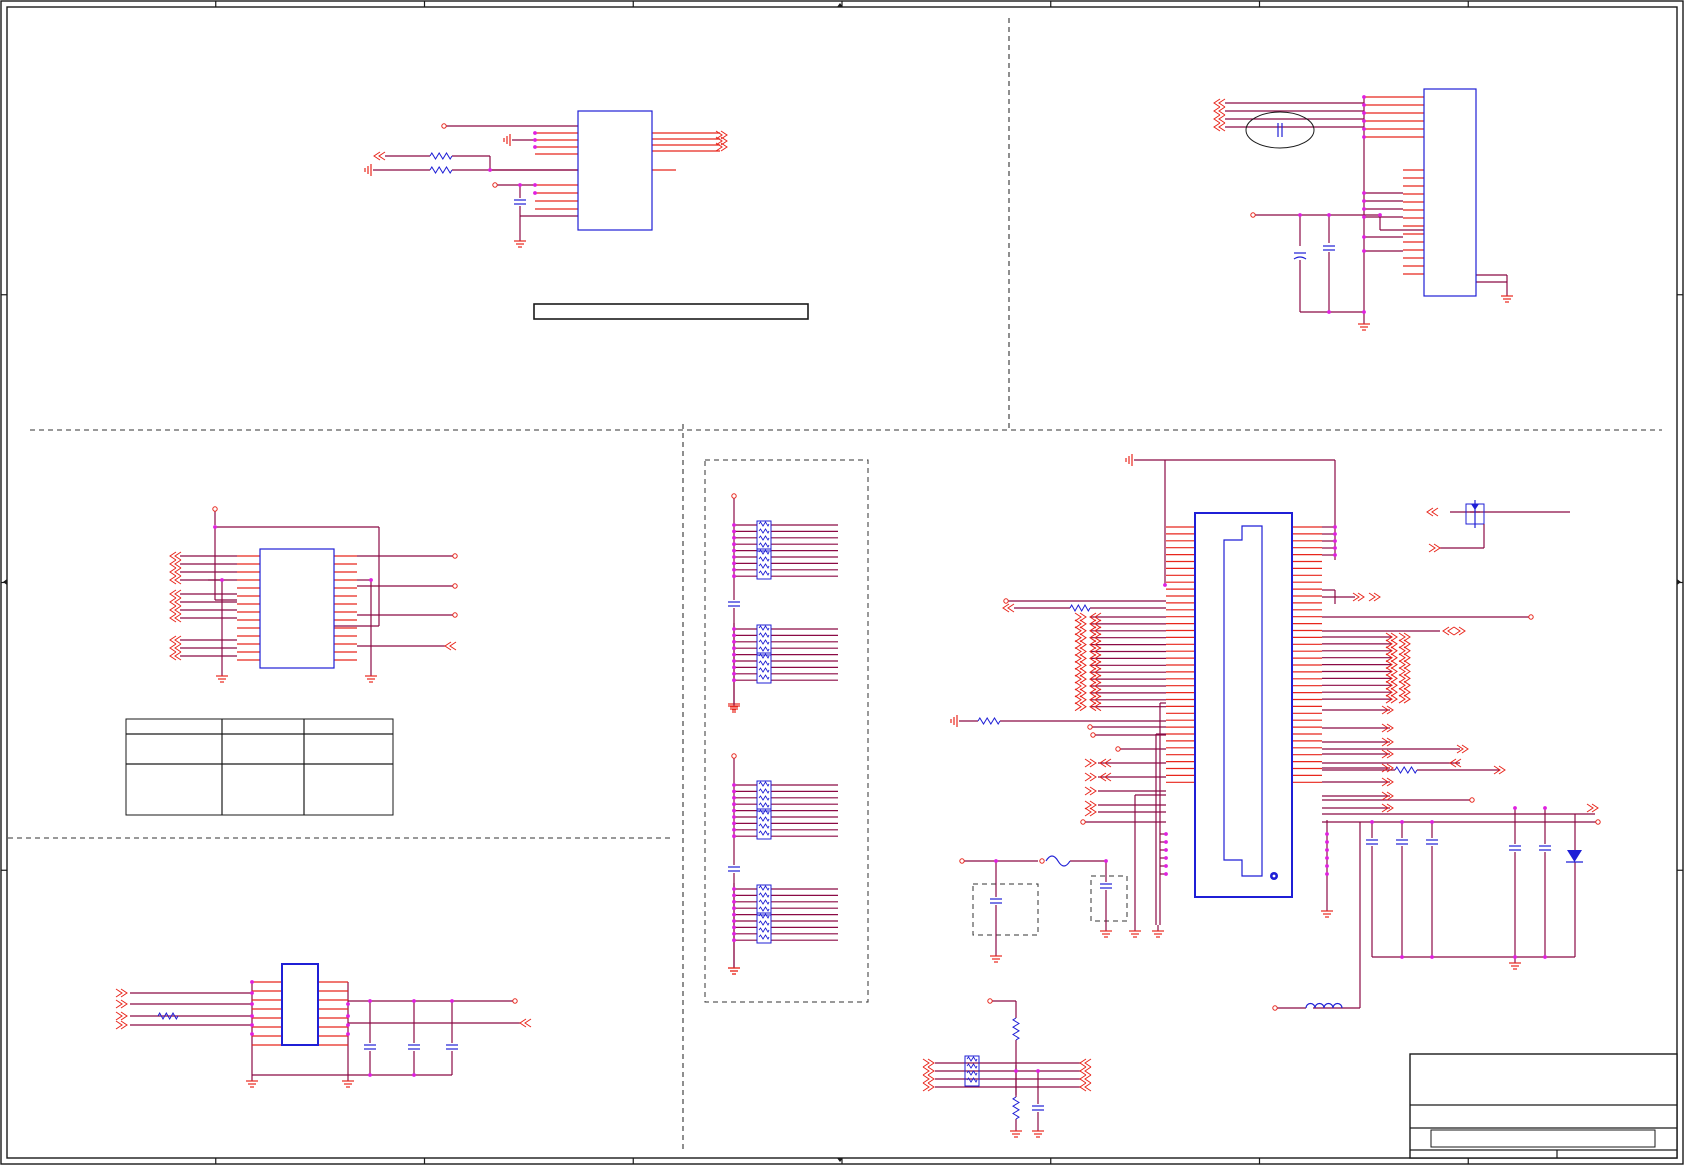 The width and height of the screenshot is (1684, 1169). I want to click on mosfet-icon, so click(1505, 524).